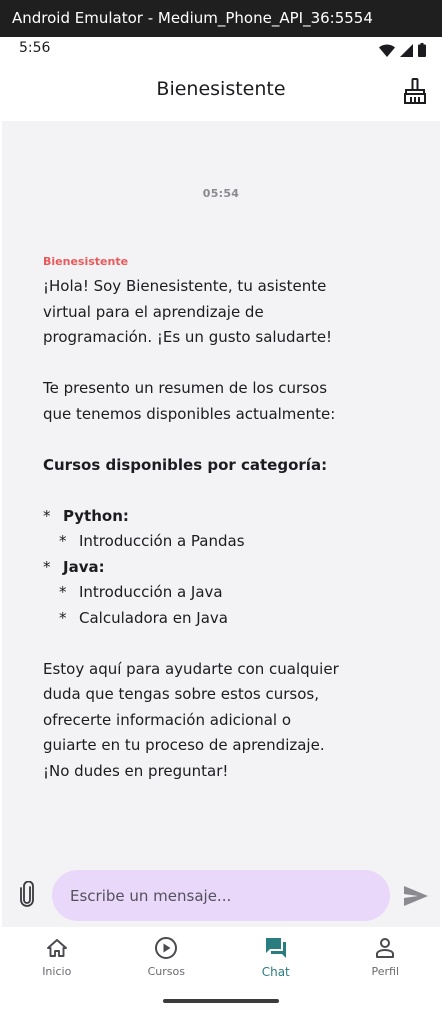  What do you see at coordinates (184, 745) in the screenshot?
I see `message-line: guiarte en tu proceso de aprendizaje.` at bounding box center [184, 745].